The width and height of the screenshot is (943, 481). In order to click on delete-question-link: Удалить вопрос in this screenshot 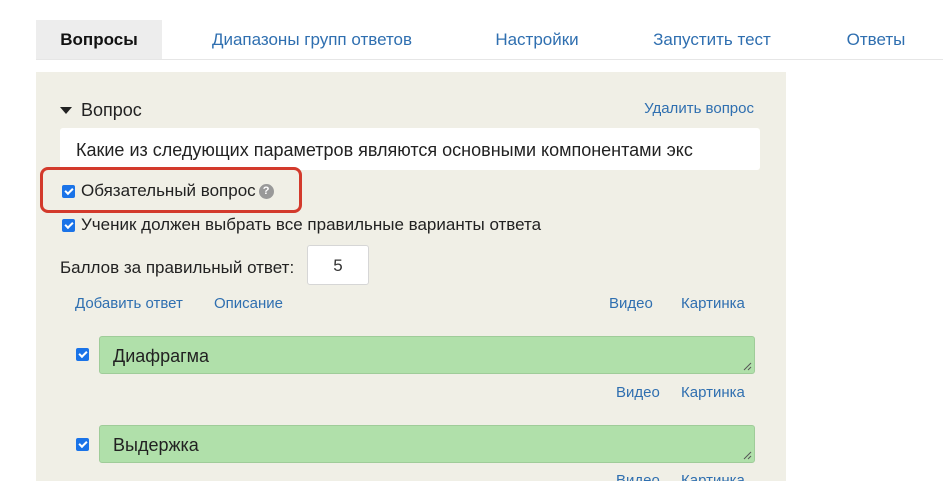, I will do `click(699, 108)`.